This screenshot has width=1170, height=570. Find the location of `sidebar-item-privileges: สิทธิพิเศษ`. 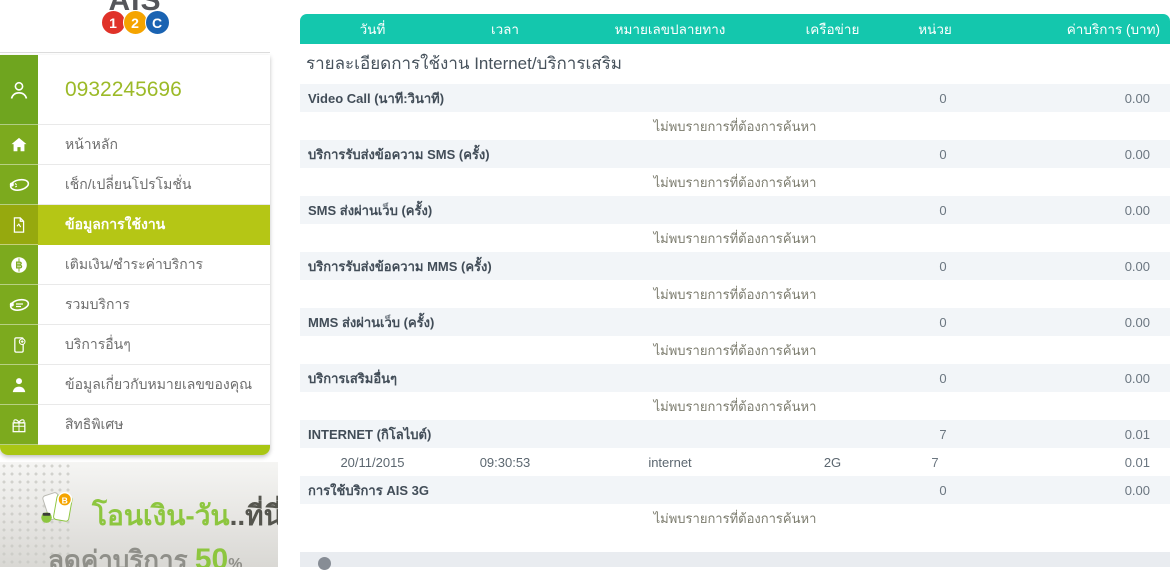

sidebar-item-privileges: สิทธิพิเศษ is located at coordinates (135, 425).